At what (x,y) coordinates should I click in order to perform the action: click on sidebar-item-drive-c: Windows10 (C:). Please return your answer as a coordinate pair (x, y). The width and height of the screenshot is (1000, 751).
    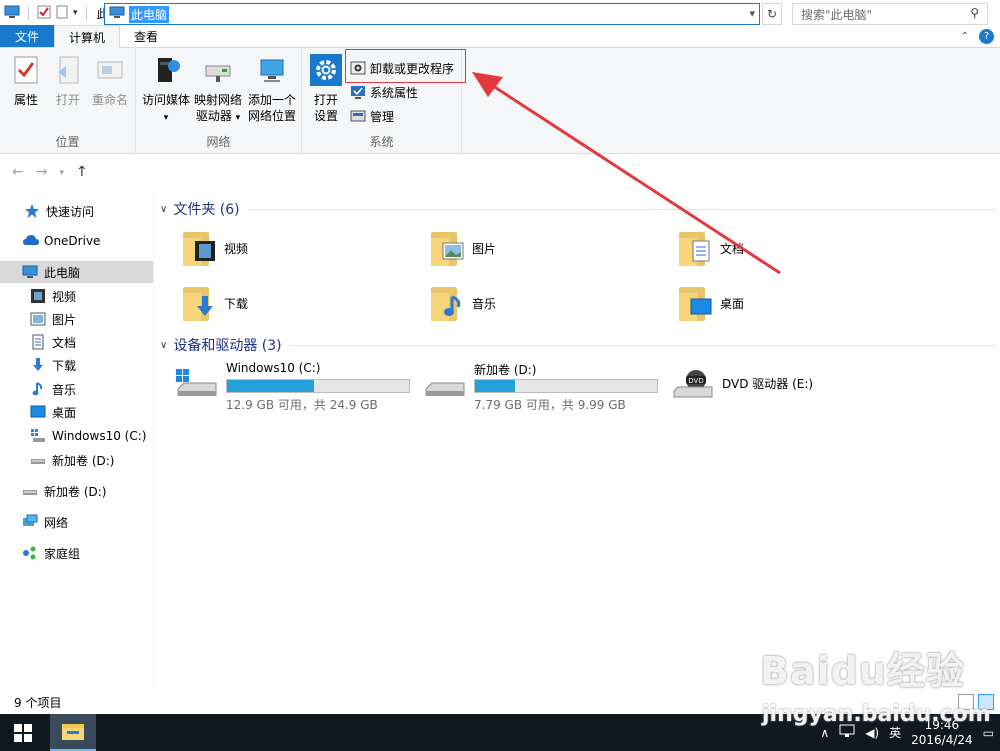
    Looking at the image, I should click on (76, 436).